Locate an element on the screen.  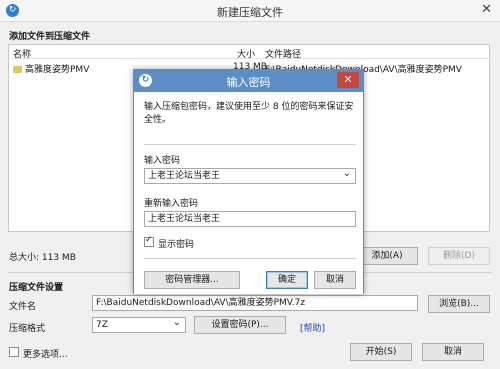
password-label: 输入密码 is located at coordinates (162, 161).